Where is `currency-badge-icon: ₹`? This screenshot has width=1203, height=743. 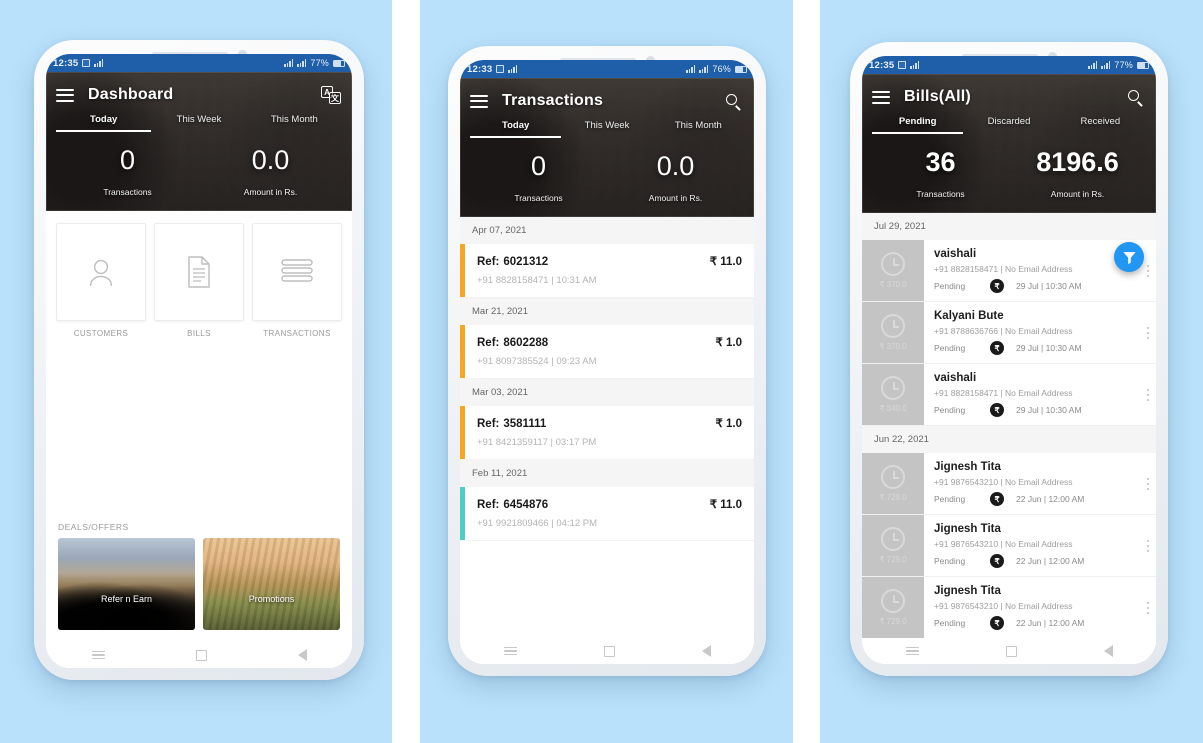
currency-badge-icon: ₹ is located at coordinates (997, 348).